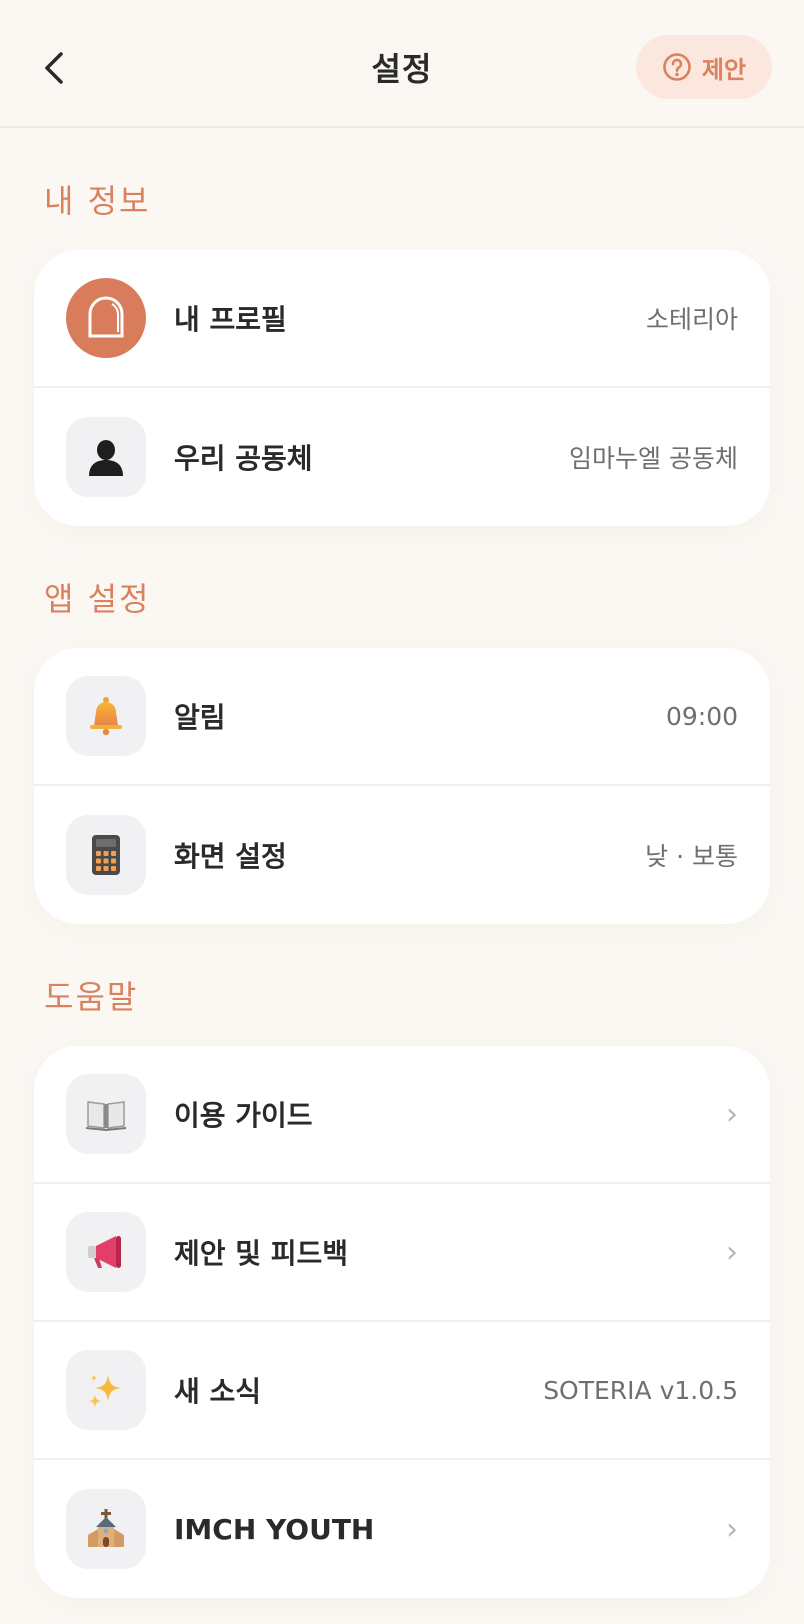 The width and height of the screenshot is (804, 1624). I want to click on row-label: IMCH YOUTH, so click(274, 1529).